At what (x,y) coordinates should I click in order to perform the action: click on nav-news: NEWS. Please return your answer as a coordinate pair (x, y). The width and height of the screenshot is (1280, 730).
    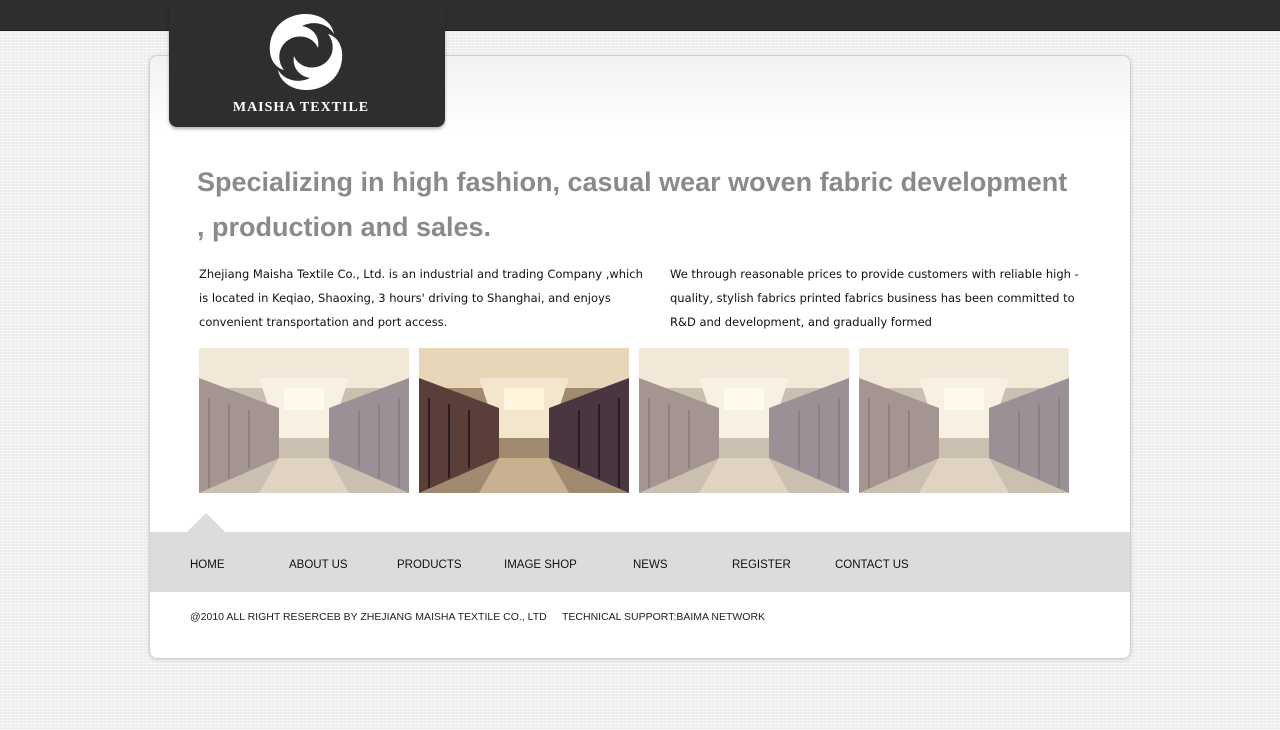
    Looking at the image, I should click on (650, 565).